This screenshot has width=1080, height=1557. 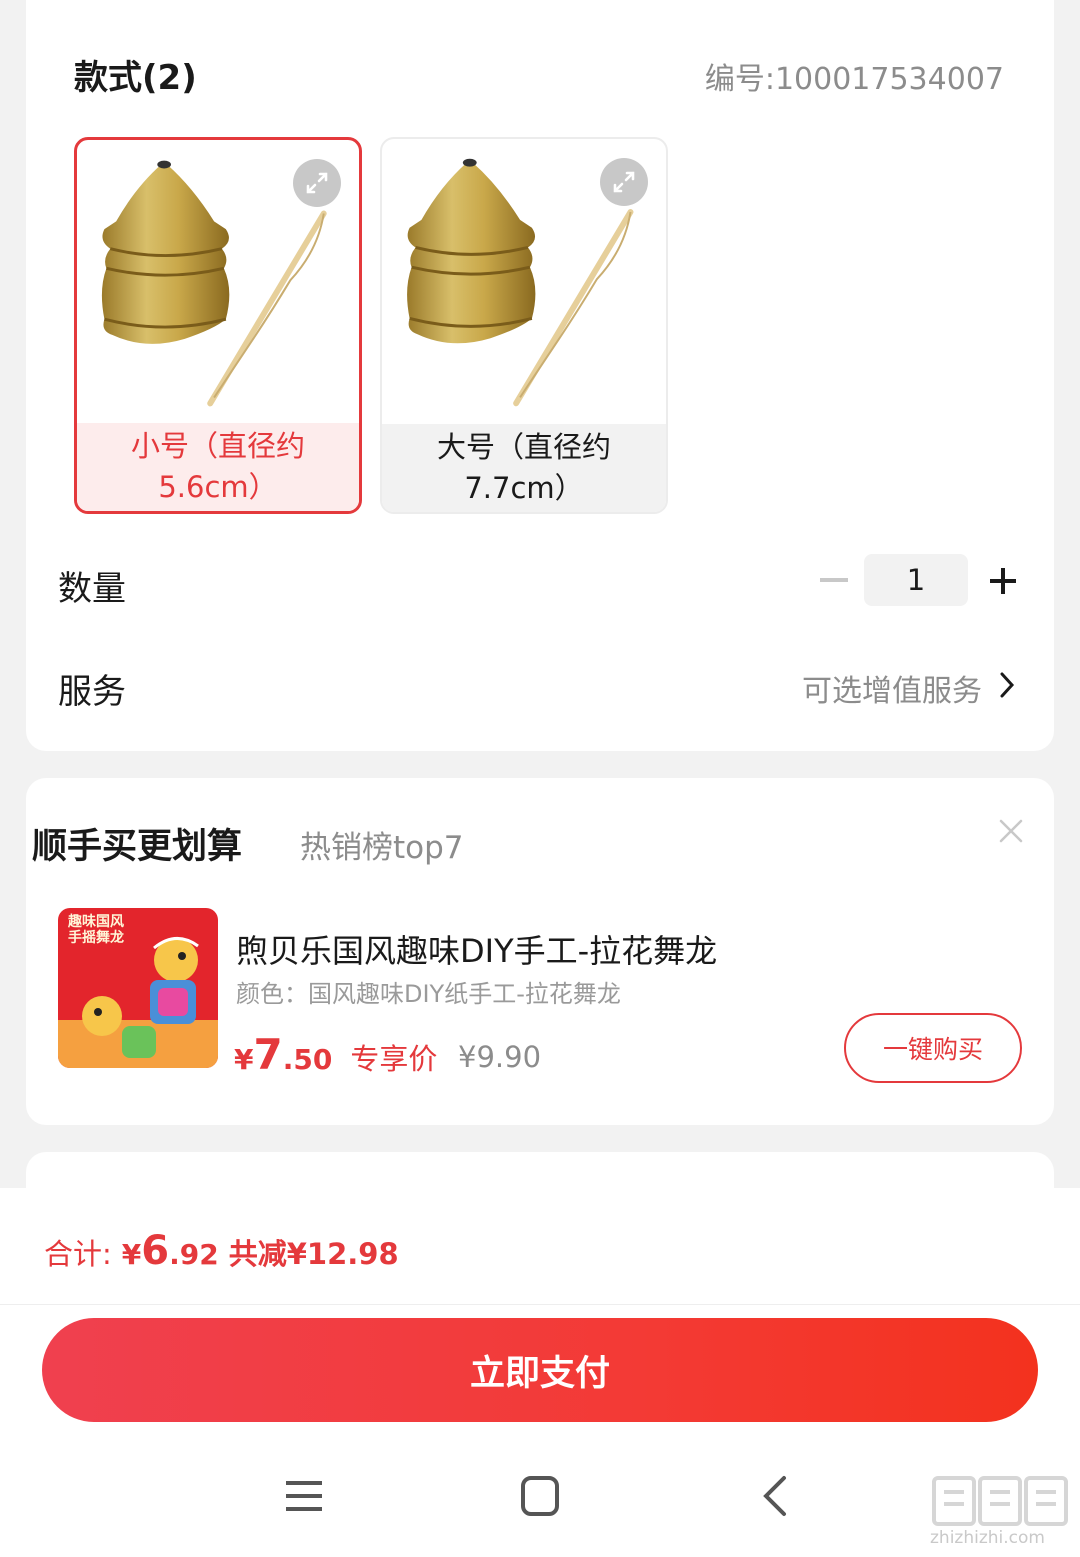 What do you see at coordinates (313, 1254) in the screenshot?
I see `total-discount: 共减¥12.98` at bounding box center [313, 1254].